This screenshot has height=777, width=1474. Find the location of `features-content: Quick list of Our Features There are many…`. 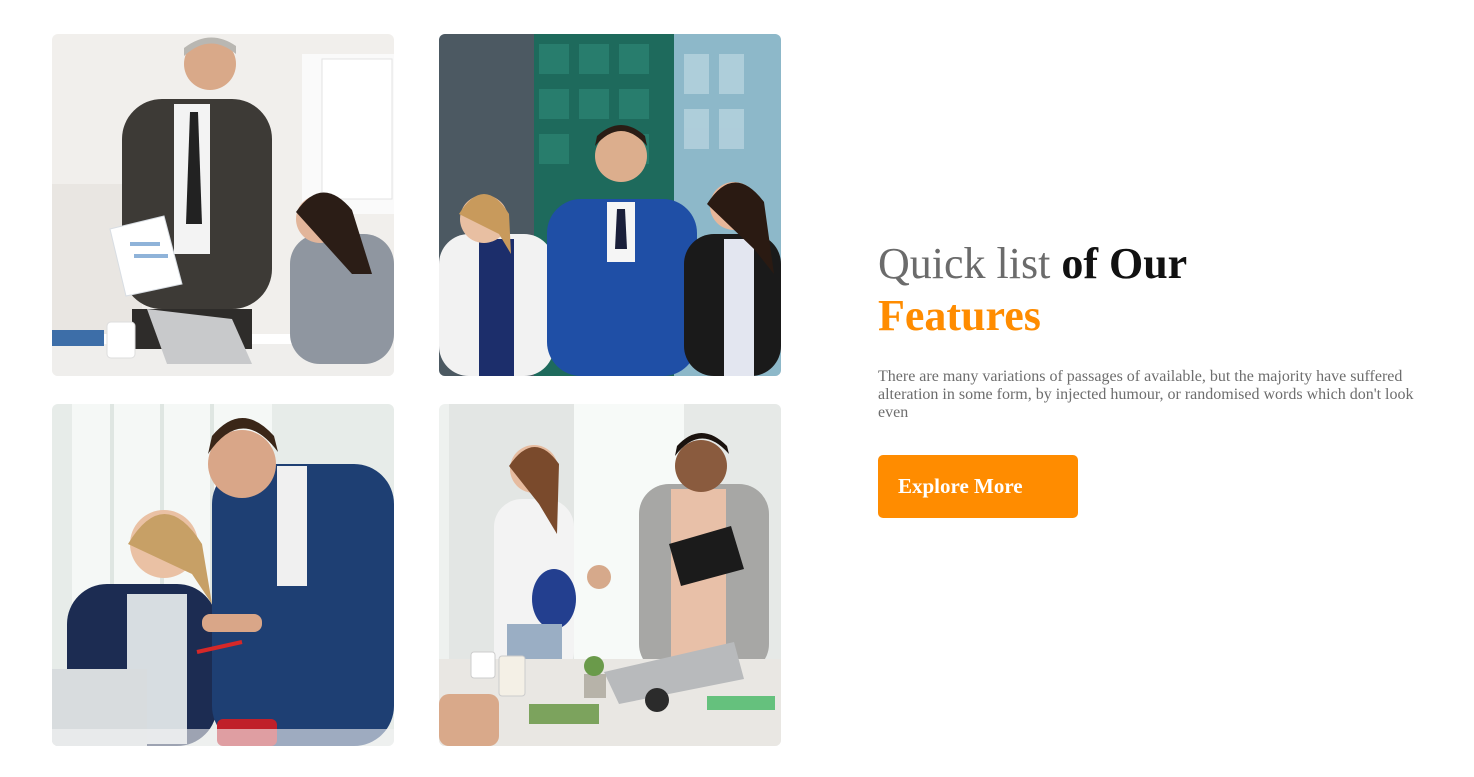

features-content: Quick list of Our Features There are many… is located at coordinates (1158, 378).